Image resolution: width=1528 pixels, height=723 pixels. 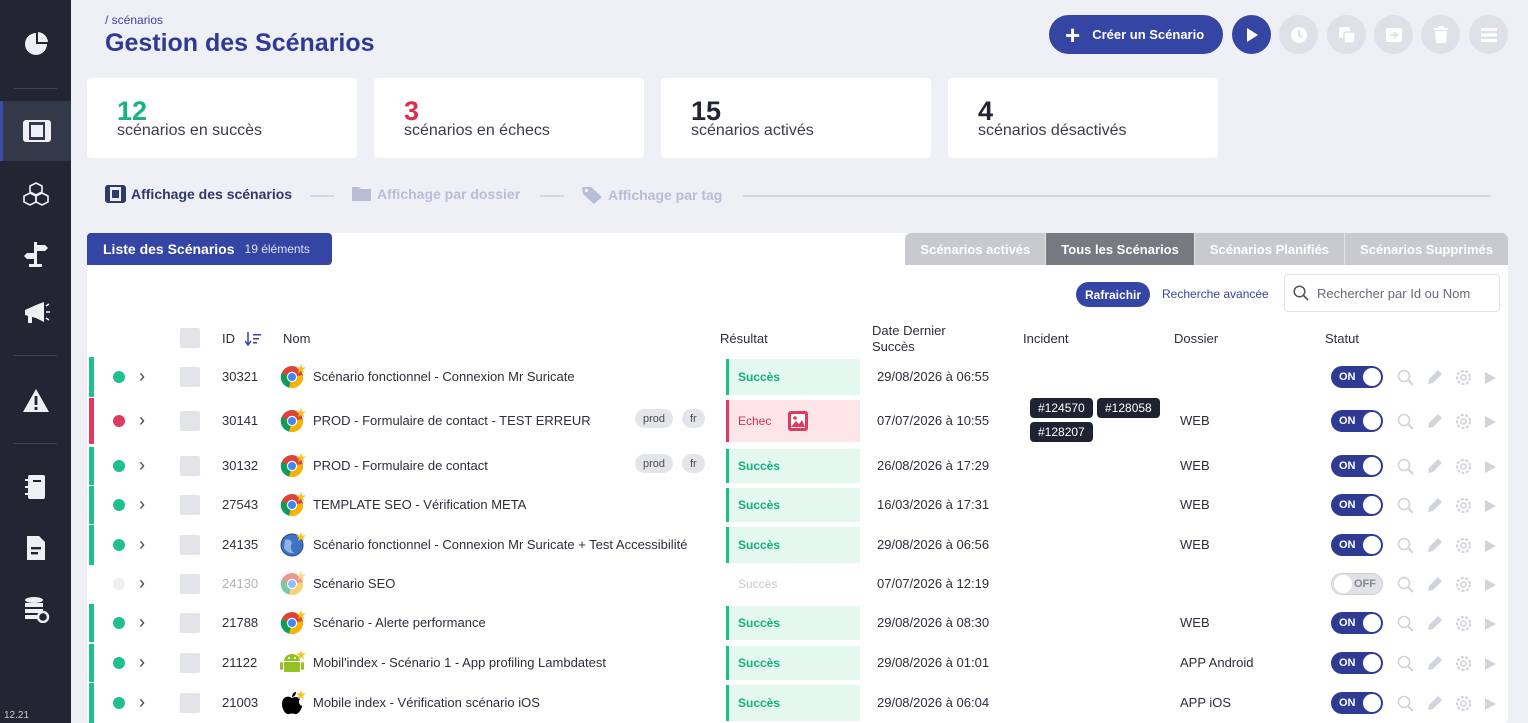 What do you see at coordinates (35, 548) in the screenshot?
I see `document-icon` at bounding box center [35, 548].